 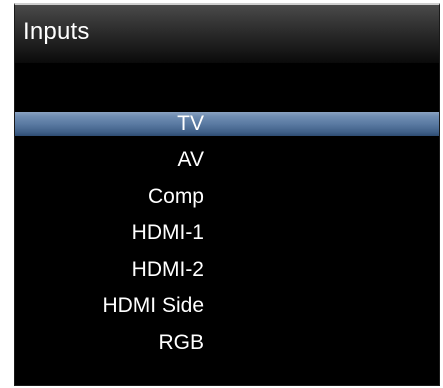 I want to click on input-item-label: HDMI-1, so click(x=167, y=232).